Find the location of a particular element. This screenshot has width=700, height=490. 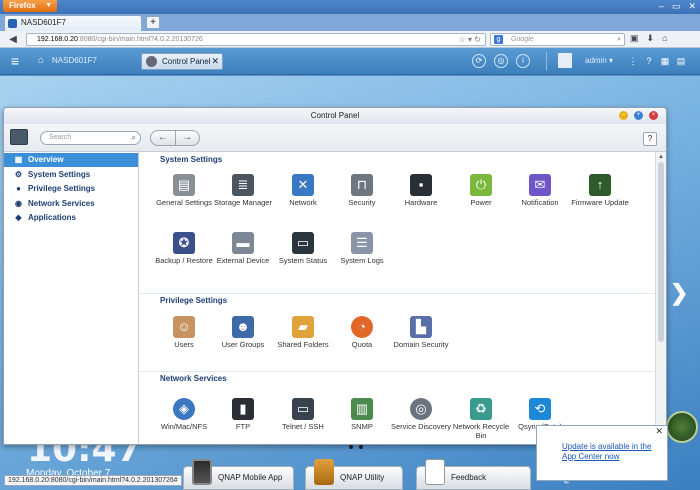

security-app: ⊓ Security is located at coordinates (362, 190).